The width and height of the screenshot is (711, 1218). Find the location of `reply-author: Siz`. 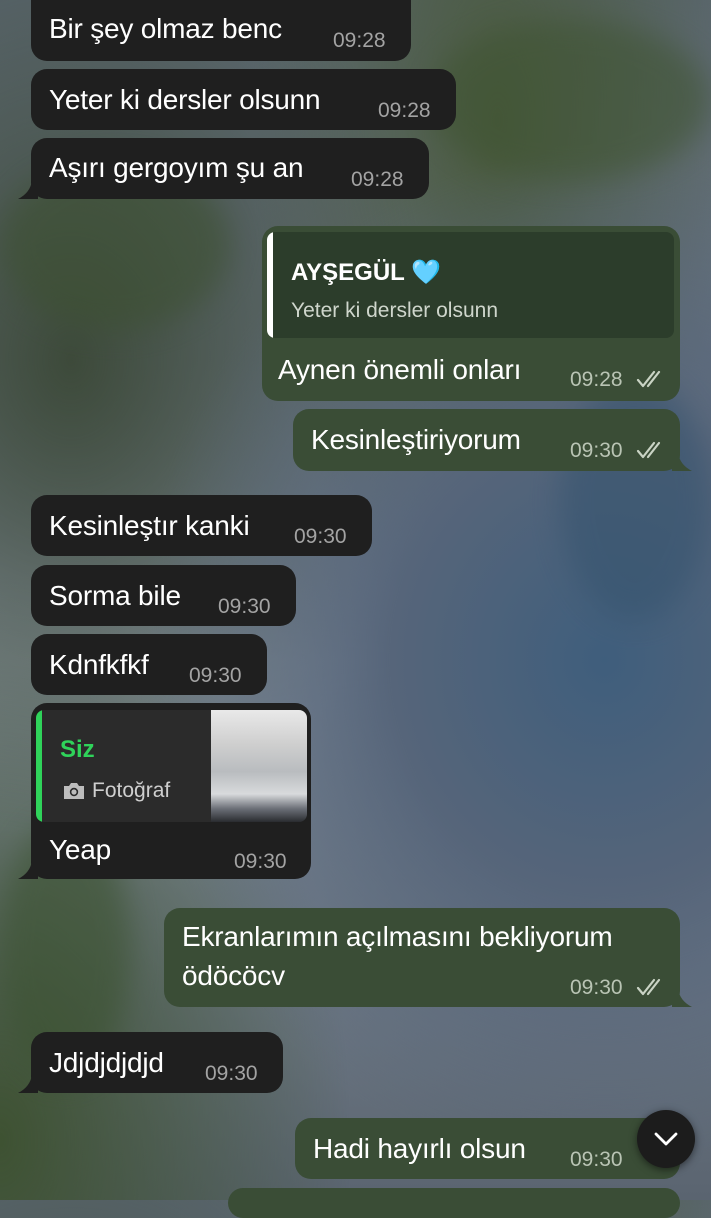

reply-author: Siz is located at coordinates (77, 749).